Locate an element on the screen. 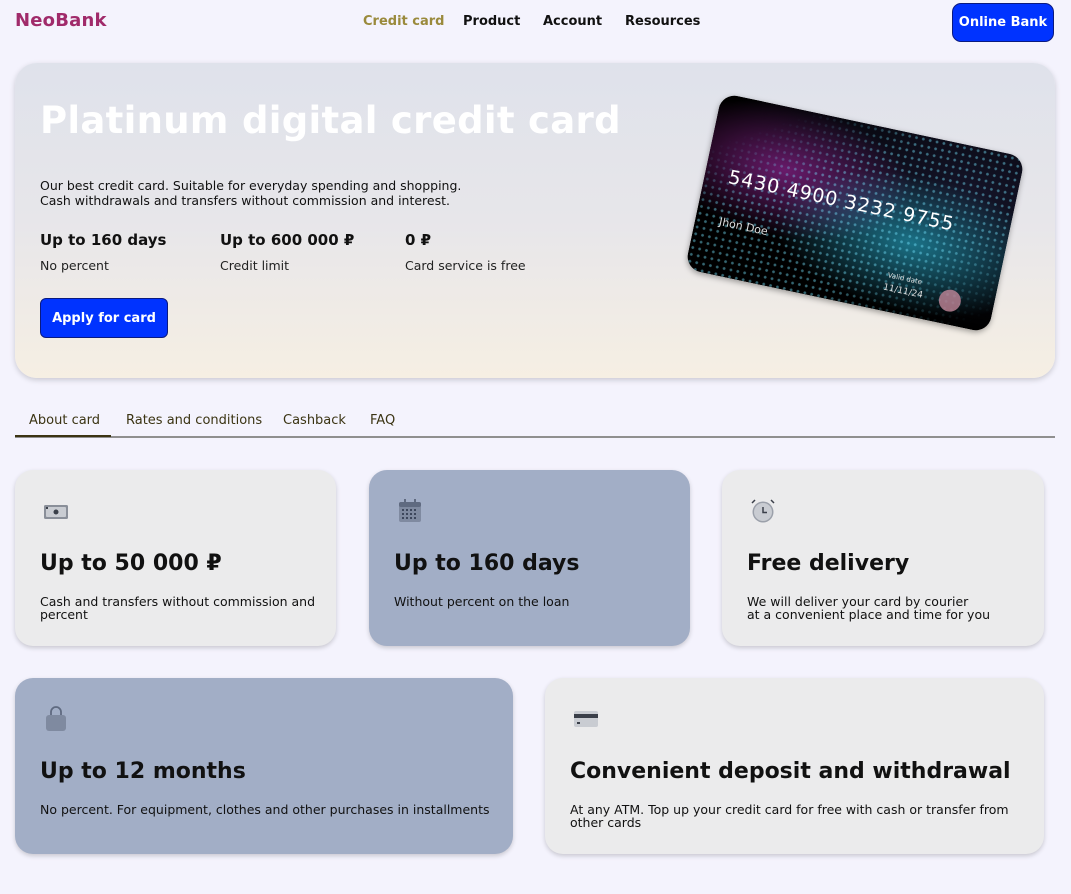  nav-item-resources: Resources is located at coordinates (662, 21).